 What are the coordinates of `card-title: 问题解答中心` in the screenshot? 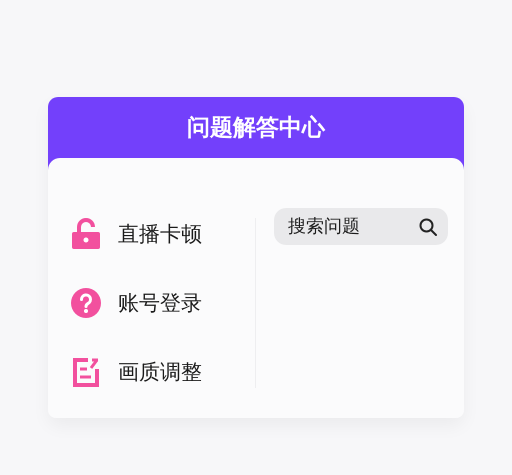 It's located at (256, 128).